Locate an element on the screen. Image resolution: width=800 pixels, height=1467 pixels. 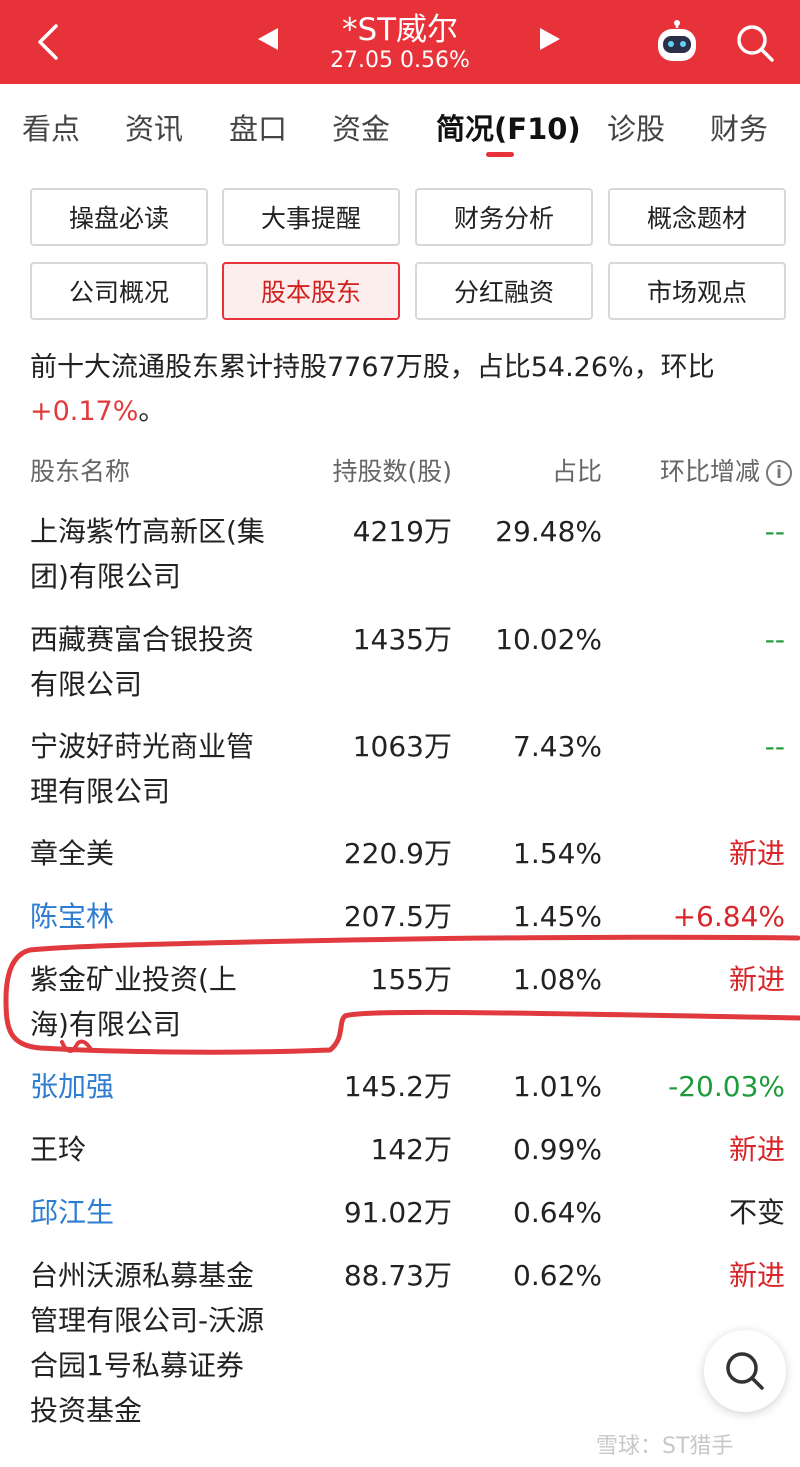
shareholder-pct: 0.62% is located at coordinates (557, 1275).